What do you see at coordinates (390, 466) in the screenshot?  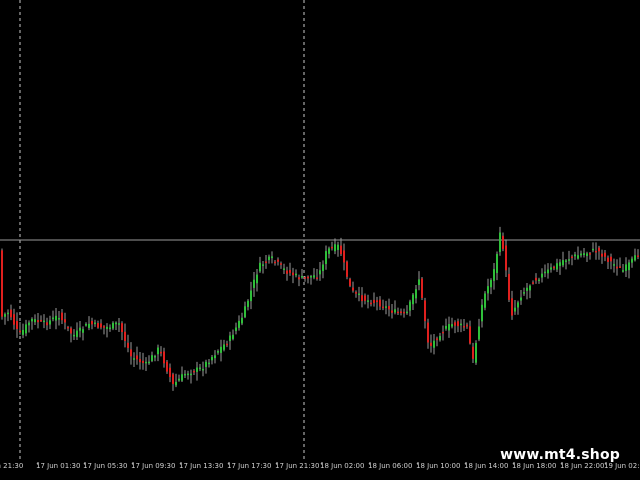 I see `time-tick-label: 18 Jun 06:00` at bounding box center [390, 466].